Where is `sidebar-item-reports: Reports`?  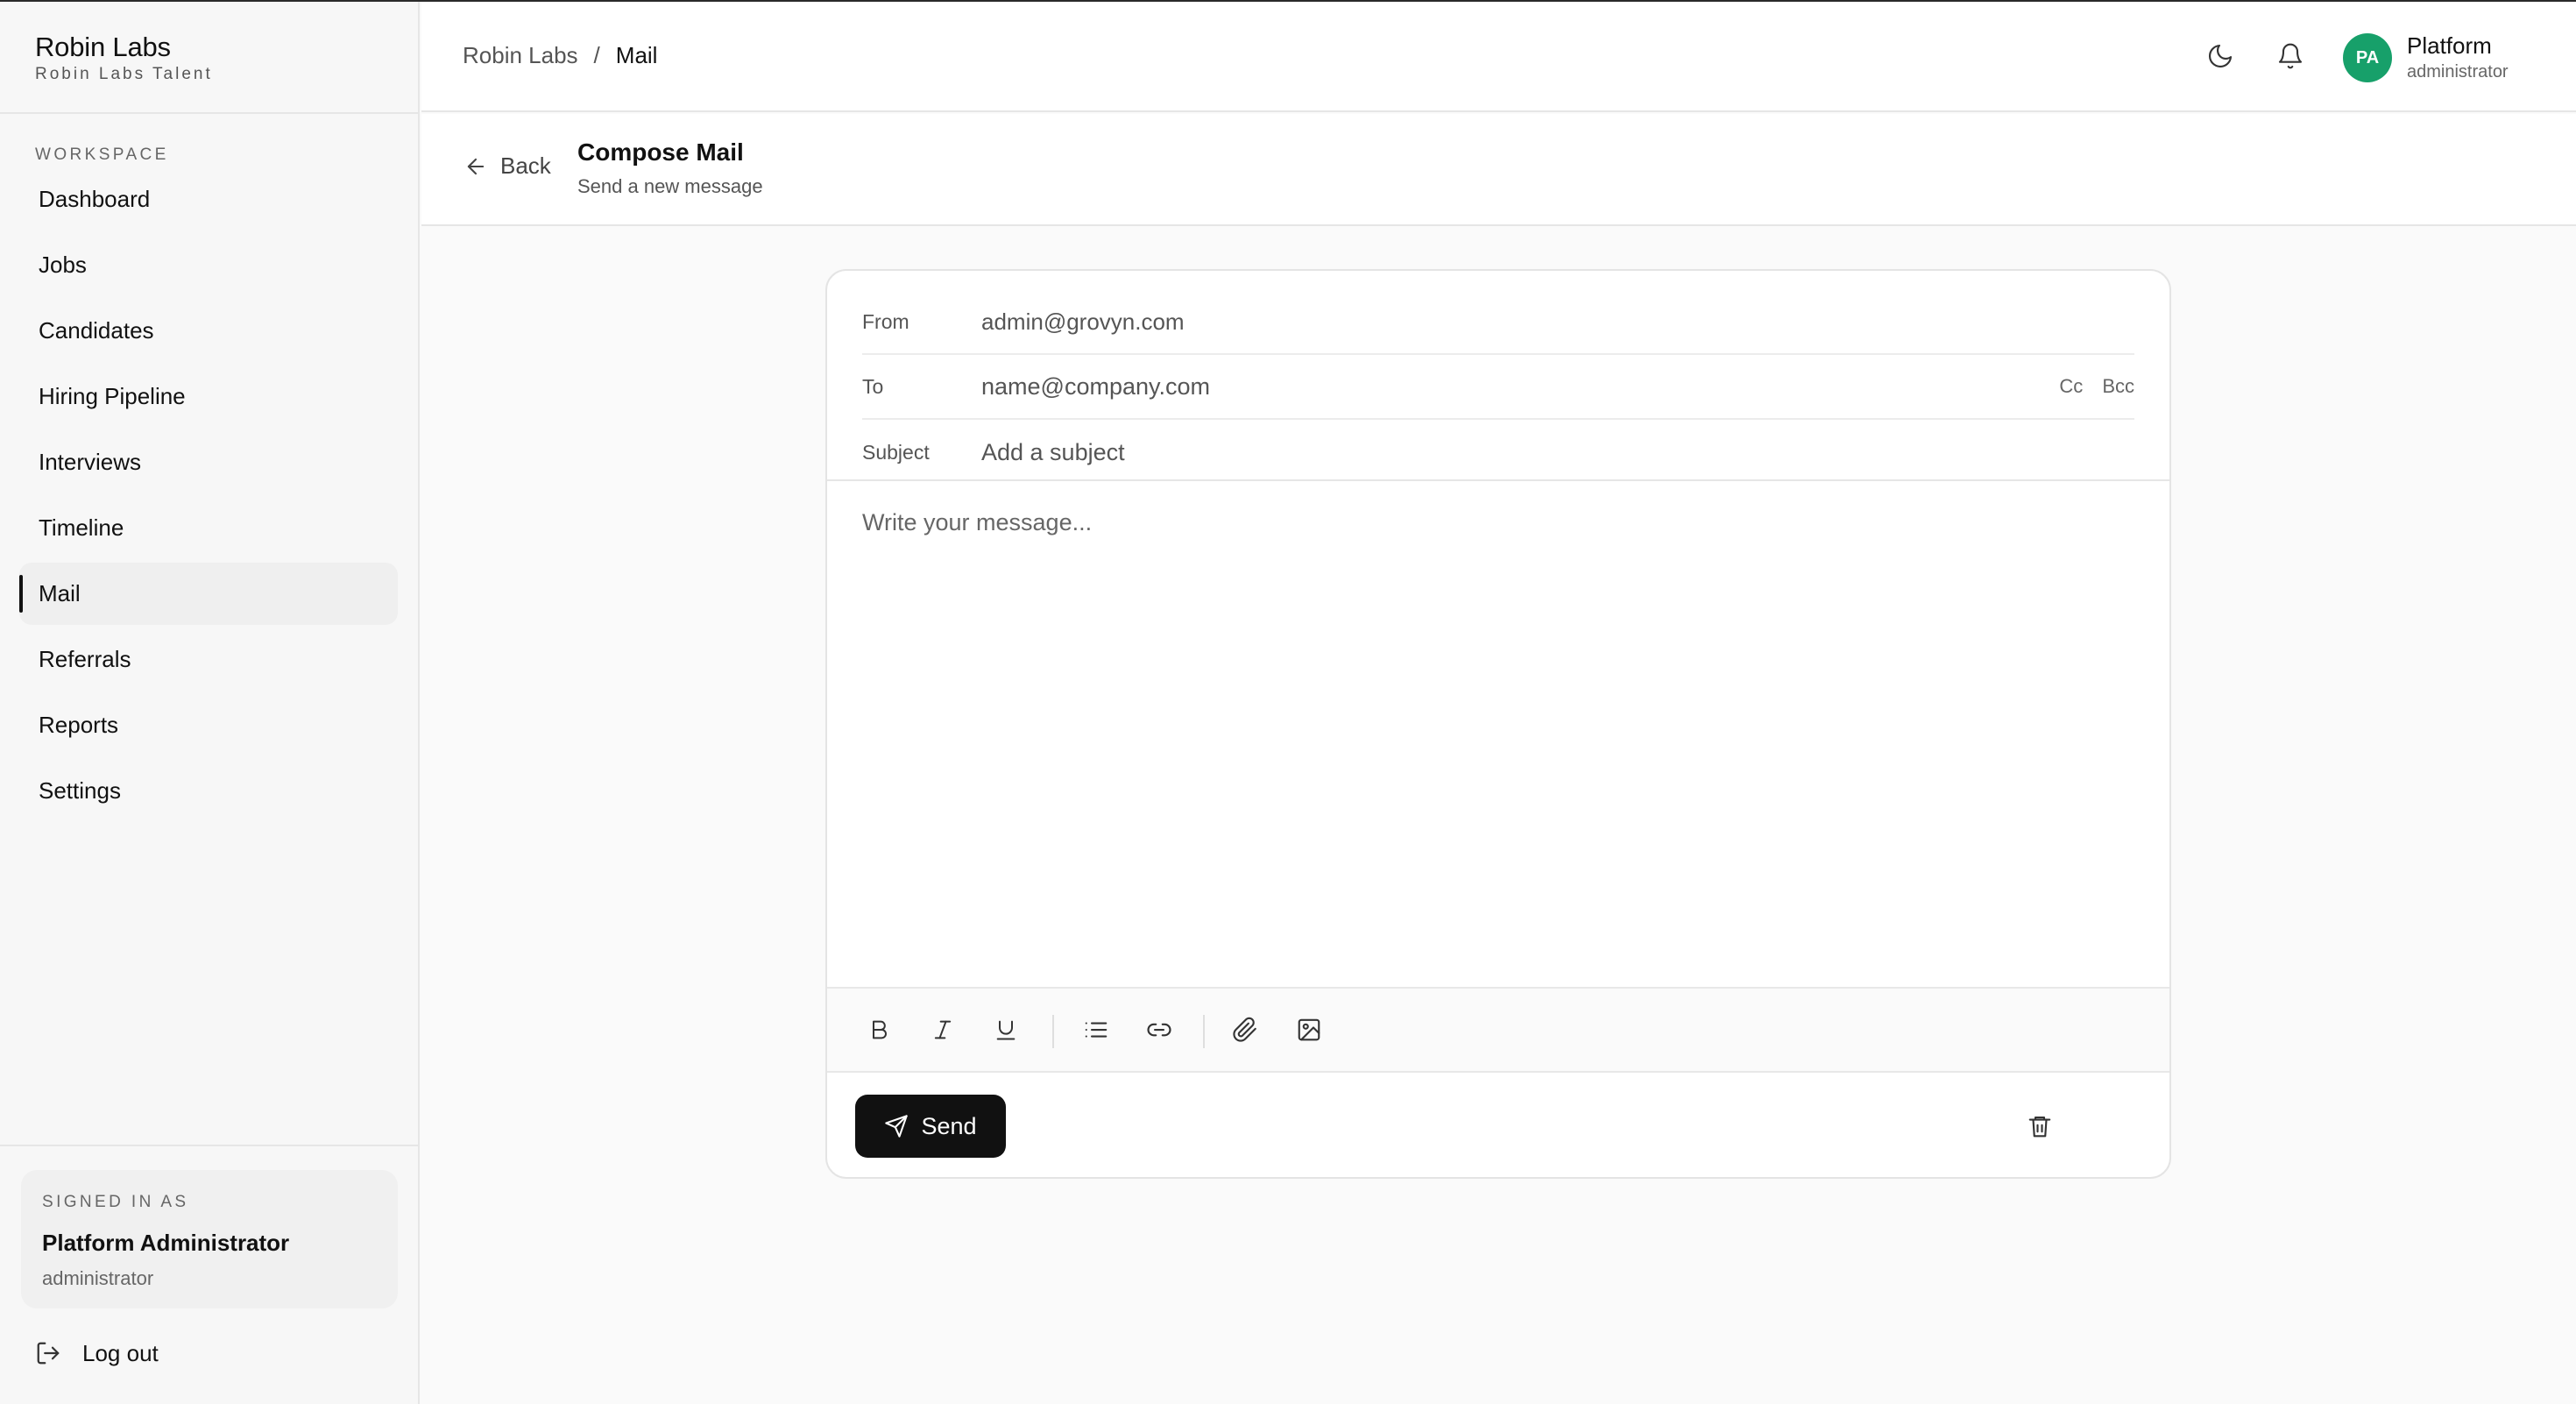
sidebar-item-reports: Reports is located at coordinates (208, 725).